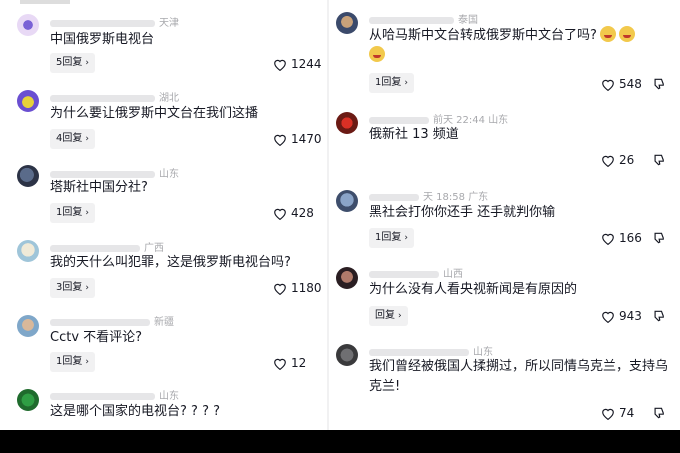 Image resolution: width=680 pixels, height=453 pixels. I want to click on like-button: 1470, so click(297, 139).